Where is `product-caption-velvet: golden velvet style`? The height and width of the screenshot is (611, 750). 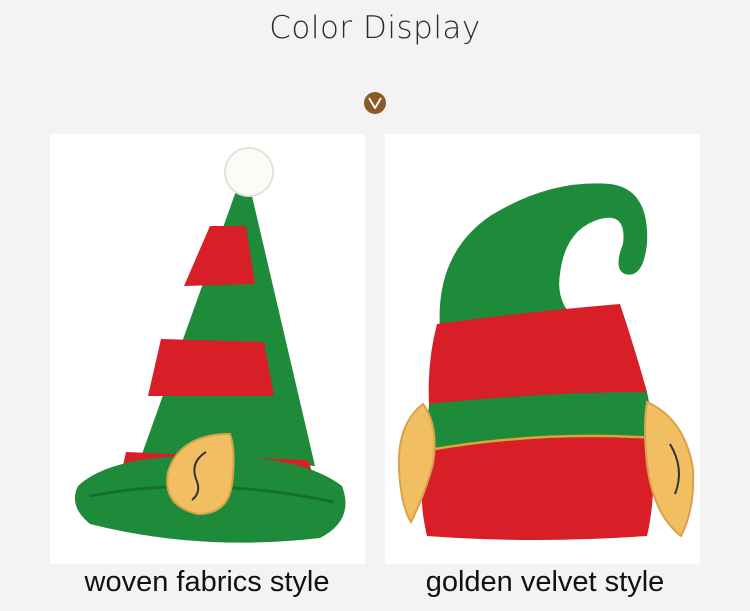
product-caption-velvet: golden velvet style is located at coordinates (545, 582).